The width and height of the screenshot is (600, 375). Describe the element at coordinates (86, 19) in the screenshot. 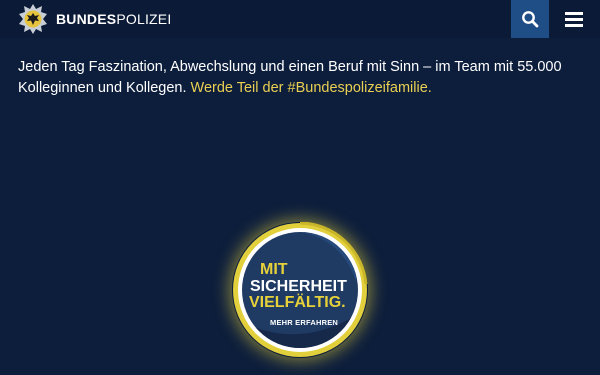

I see `brand-bold: BUNDES` at that location.